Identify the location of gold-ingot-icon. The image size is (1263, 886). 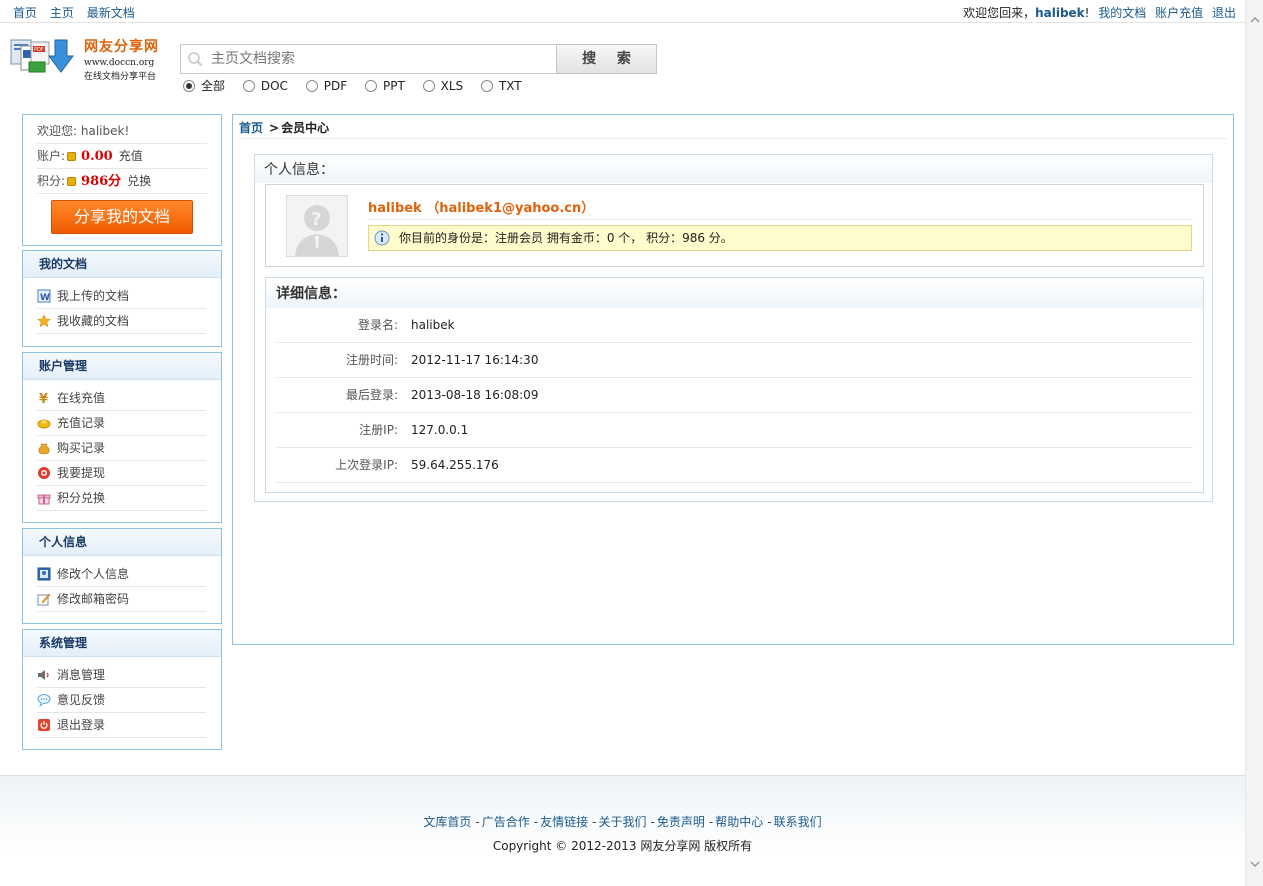
(44, 421).